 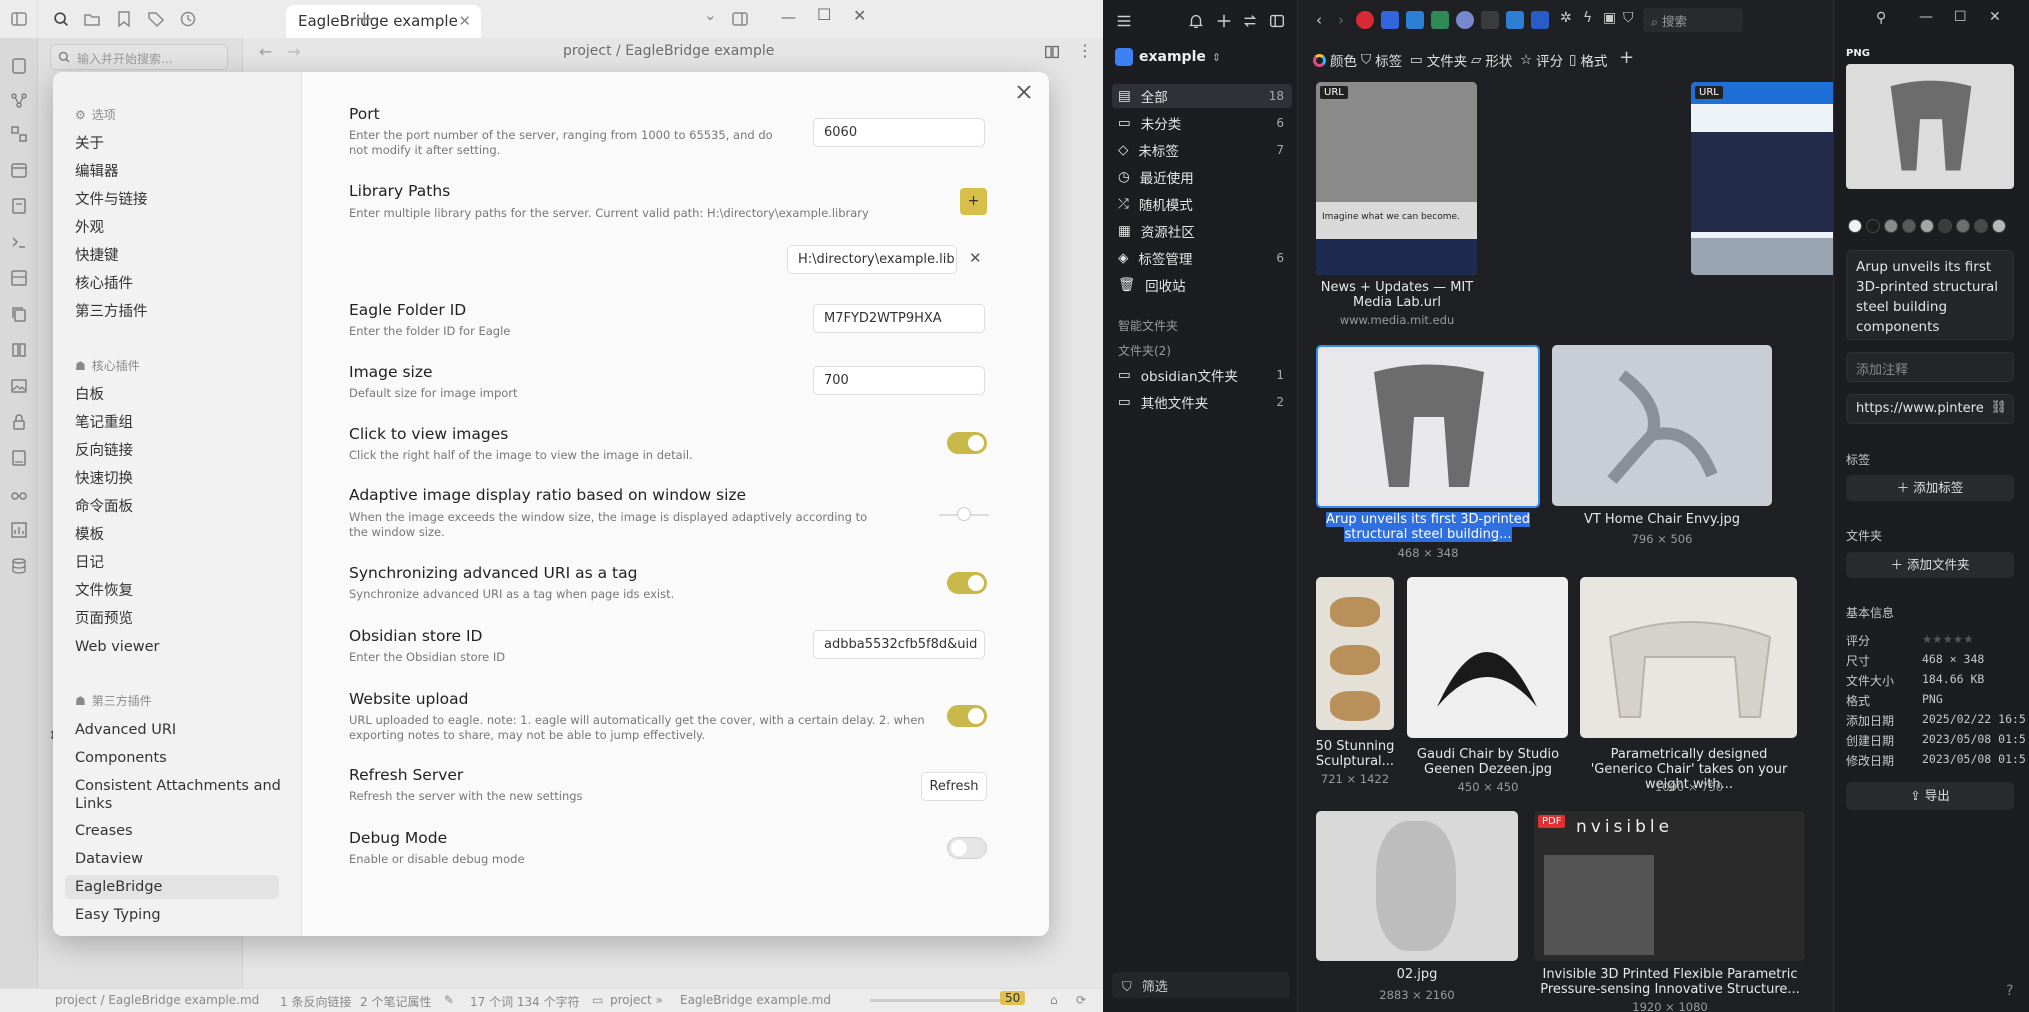 What do you see at coordinates (1662, 519) in the screenshot?
I see `item-name: VT Home Chair Envy.jpg` at bounding box center [1662, 519].